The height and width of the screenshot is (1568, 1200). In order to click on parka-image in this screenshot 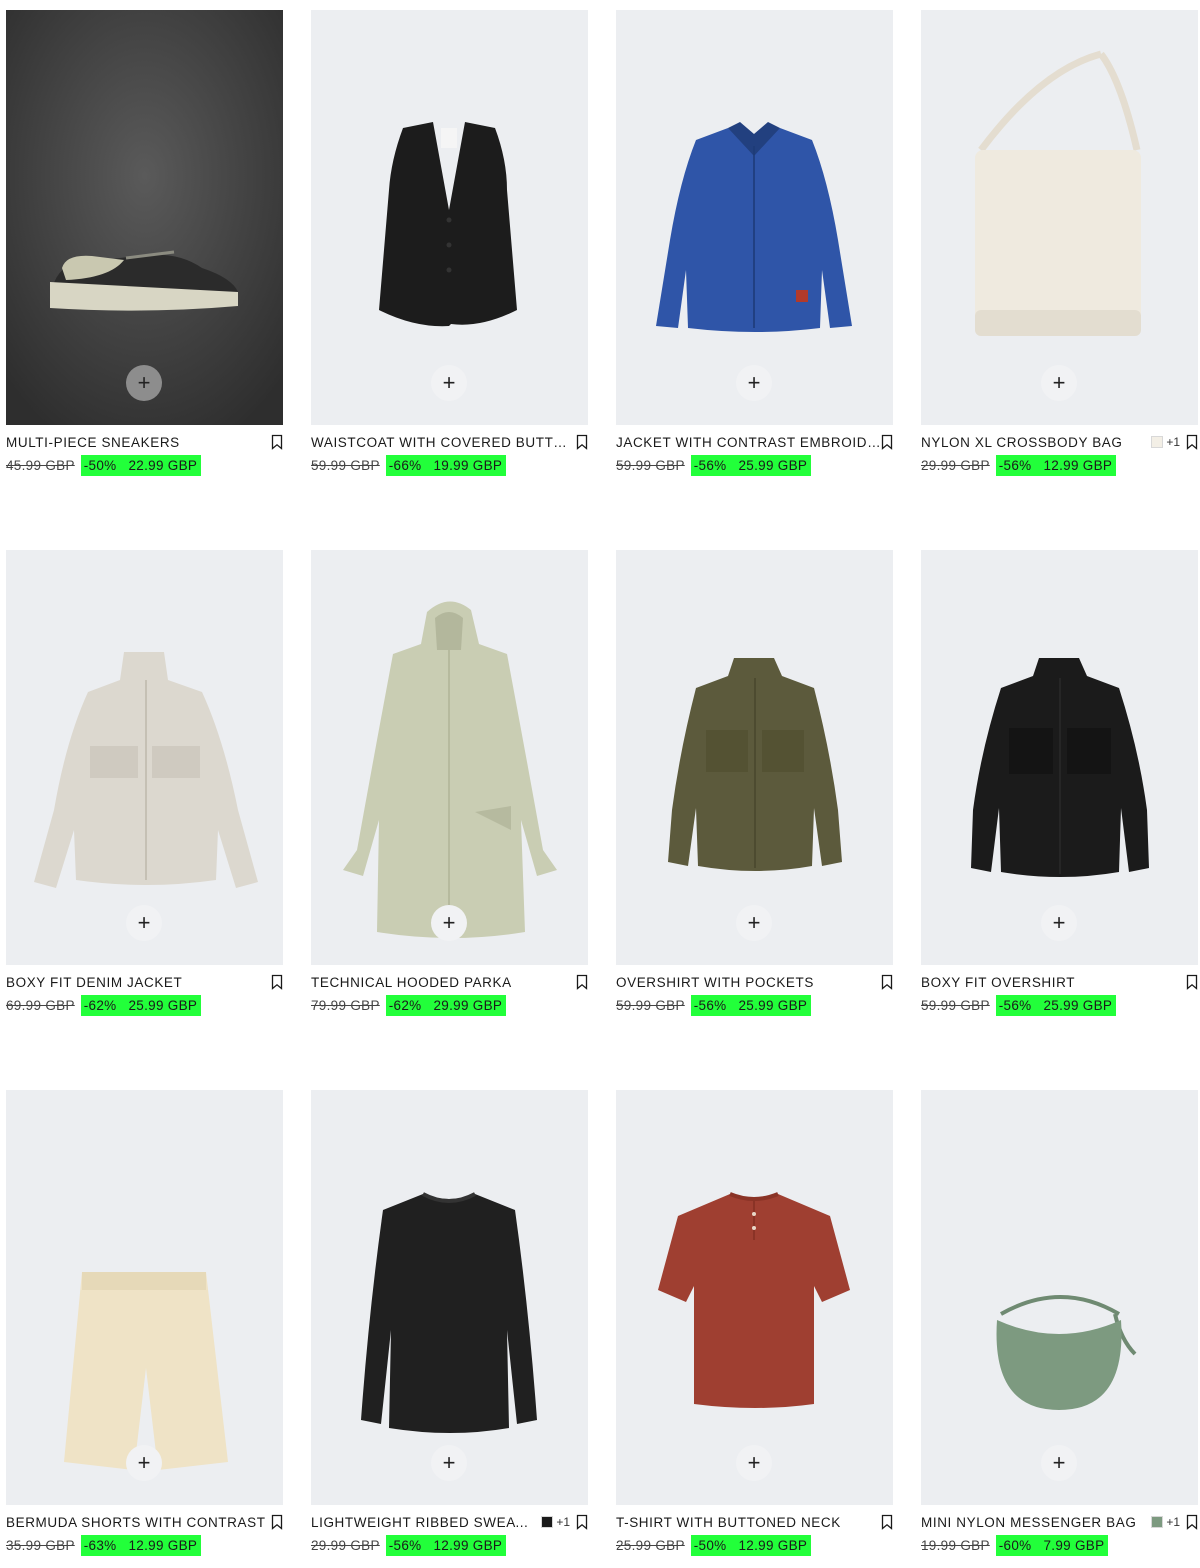, I will do `click(449, 757)`.